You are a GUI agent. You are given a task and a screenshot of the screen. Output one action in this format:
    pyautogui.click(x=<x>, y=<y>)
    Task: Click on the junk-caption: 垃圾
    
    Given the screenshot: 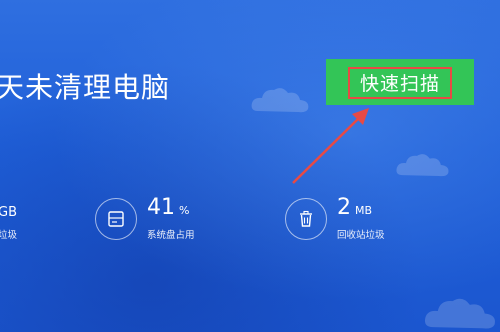 What is the action you would take?
    pyautogui.click(x=9, y=235)
    